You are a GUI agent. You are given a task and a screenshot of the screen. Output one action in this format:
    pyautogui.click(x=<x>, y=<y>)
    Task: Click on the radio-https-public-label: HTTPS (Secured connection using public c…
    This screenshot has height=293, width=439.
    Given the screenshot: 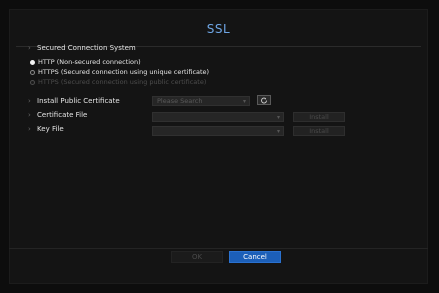 What is the action you would take?
    pyautogui.click(x=122, y=82)
    